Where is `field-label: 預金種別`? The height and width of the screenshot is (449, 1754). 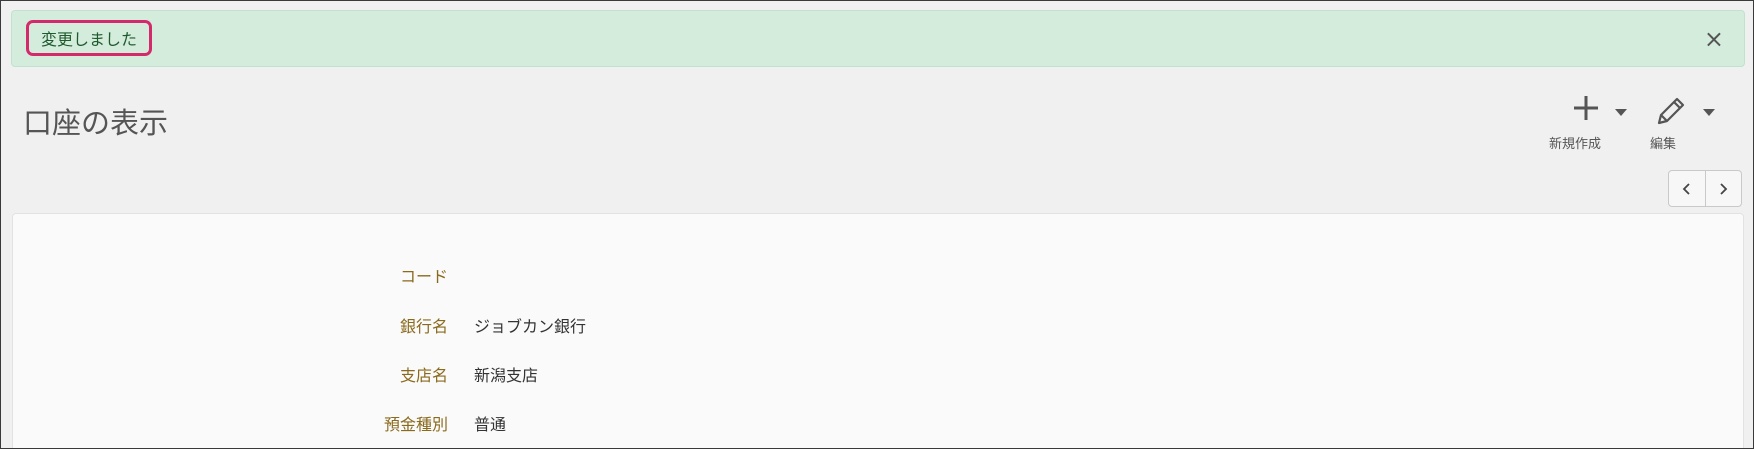
field-label: 預金種別 is located at coordinates (415, 424).